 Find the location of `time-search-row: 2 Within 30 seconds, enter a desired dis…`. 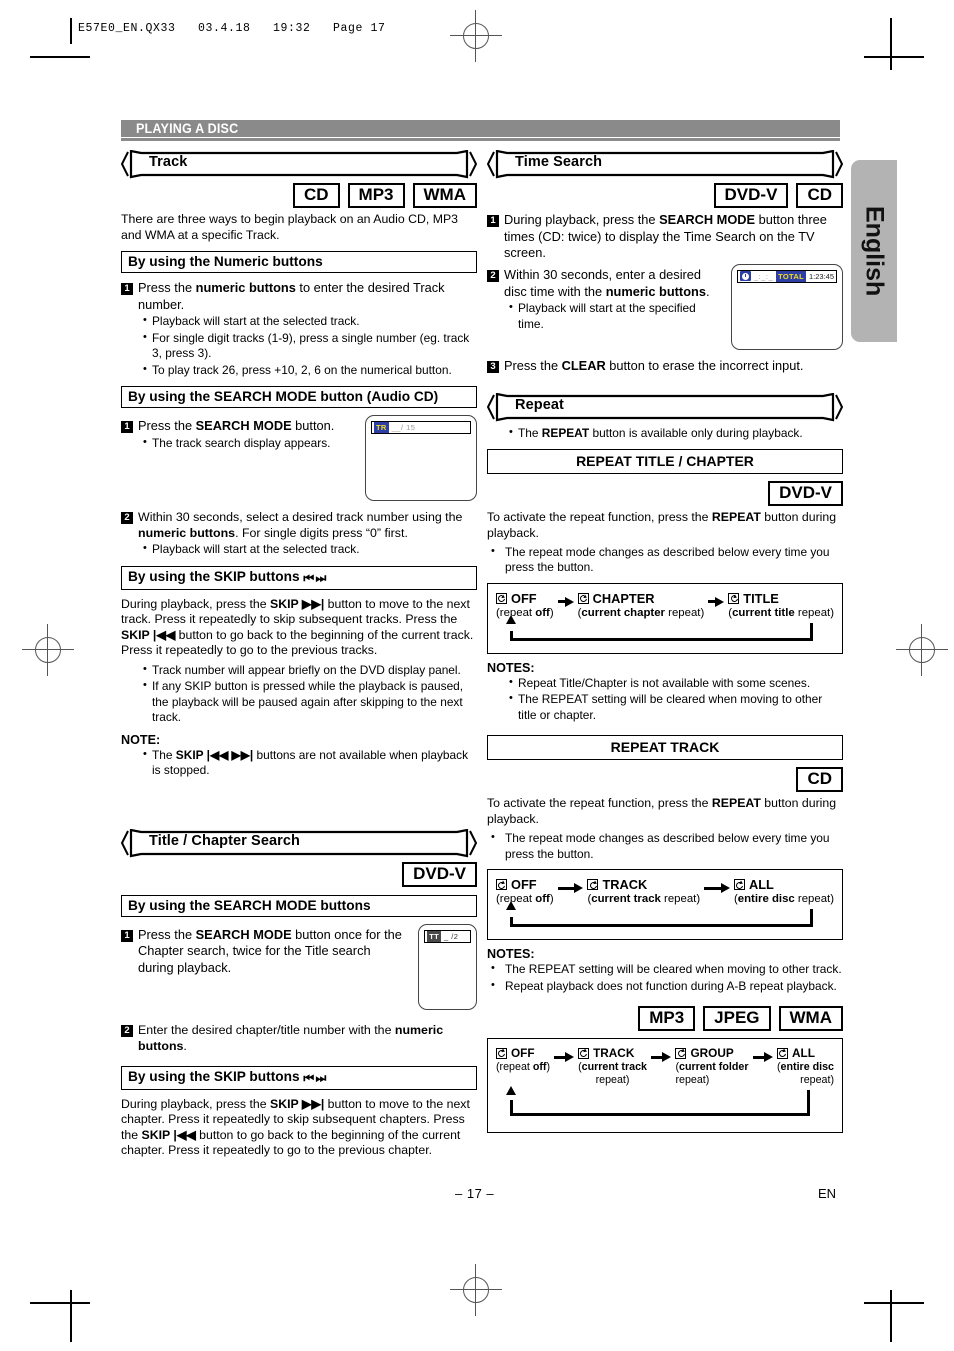

time-search-row: 2 Within 30 seconds, enter a desired dis… is located at coordinates (665, 306).